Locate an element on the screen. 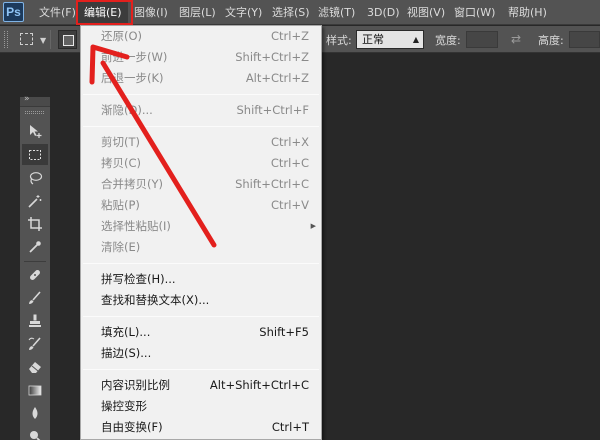 Image resolution: width=600 pixels, height=440 pixels. style-select: 正常 ▲ is located at coordinates (390, 39).